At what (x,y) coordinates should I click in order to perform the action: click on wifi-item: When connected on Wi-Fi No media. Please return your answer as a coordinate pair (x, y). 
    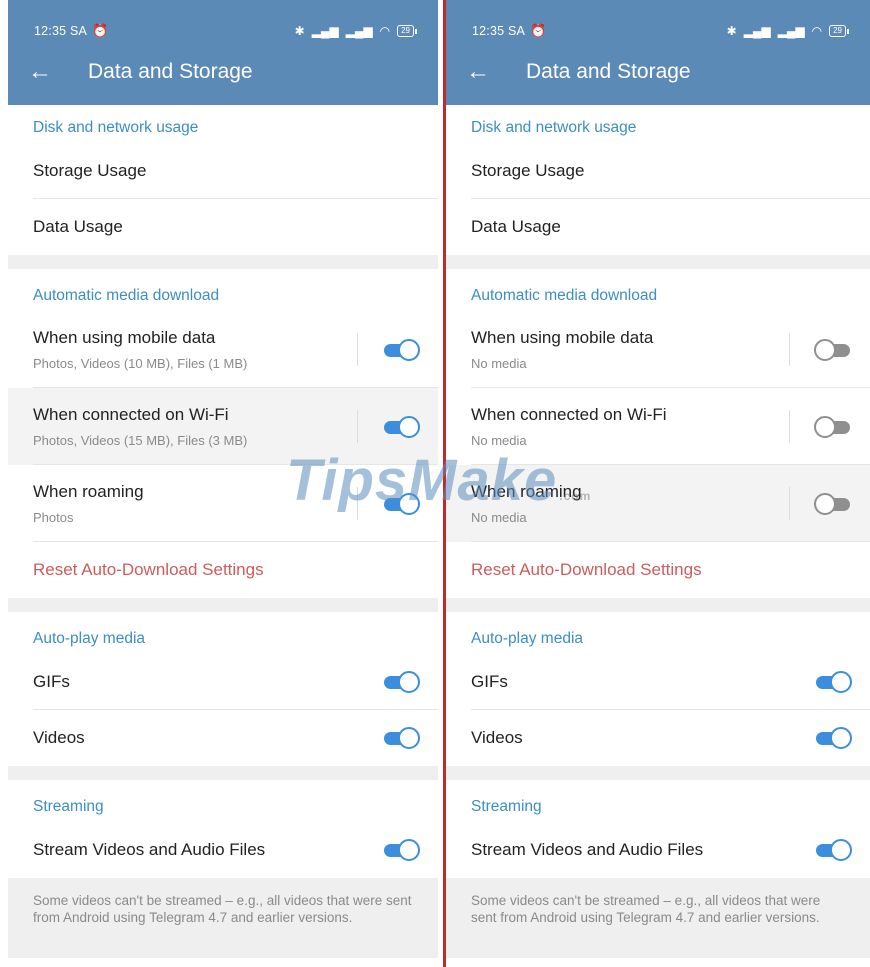
    Looking at the image, I should click on (658, 426).